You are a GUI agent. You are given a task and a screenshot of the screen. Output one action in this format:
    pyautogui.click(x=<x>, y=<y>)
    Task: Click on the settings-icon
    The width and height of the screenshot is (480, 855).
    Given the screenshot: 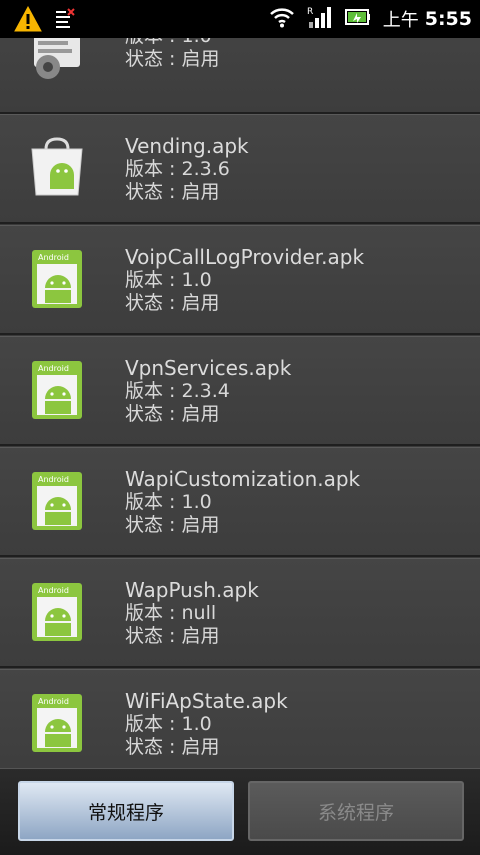 What is the action you would take?
    pyautogui.click(x=57, y=63)
    